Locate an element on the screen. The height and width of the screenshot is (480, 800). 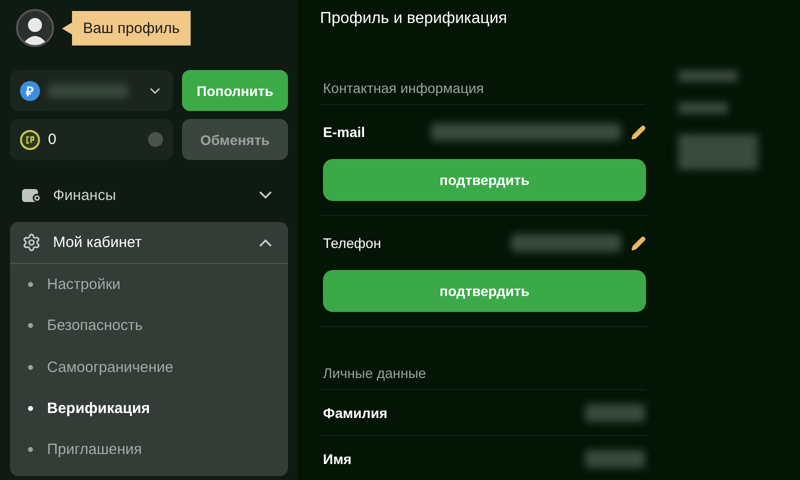
chevron-up-icon is located at coordinates (265, 242).